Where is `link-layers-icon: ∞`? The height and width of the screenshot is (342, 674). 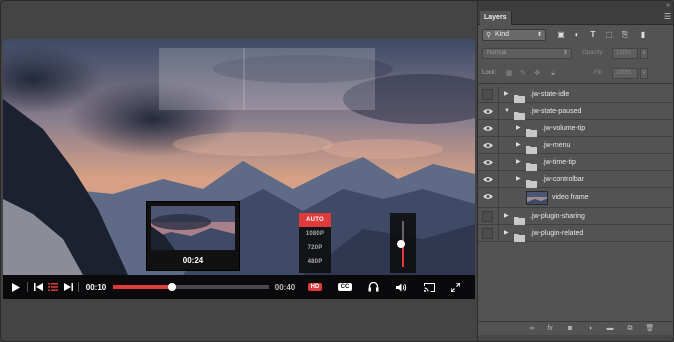 link-layers-icon: ∞ is located at coordinates (532, 329).